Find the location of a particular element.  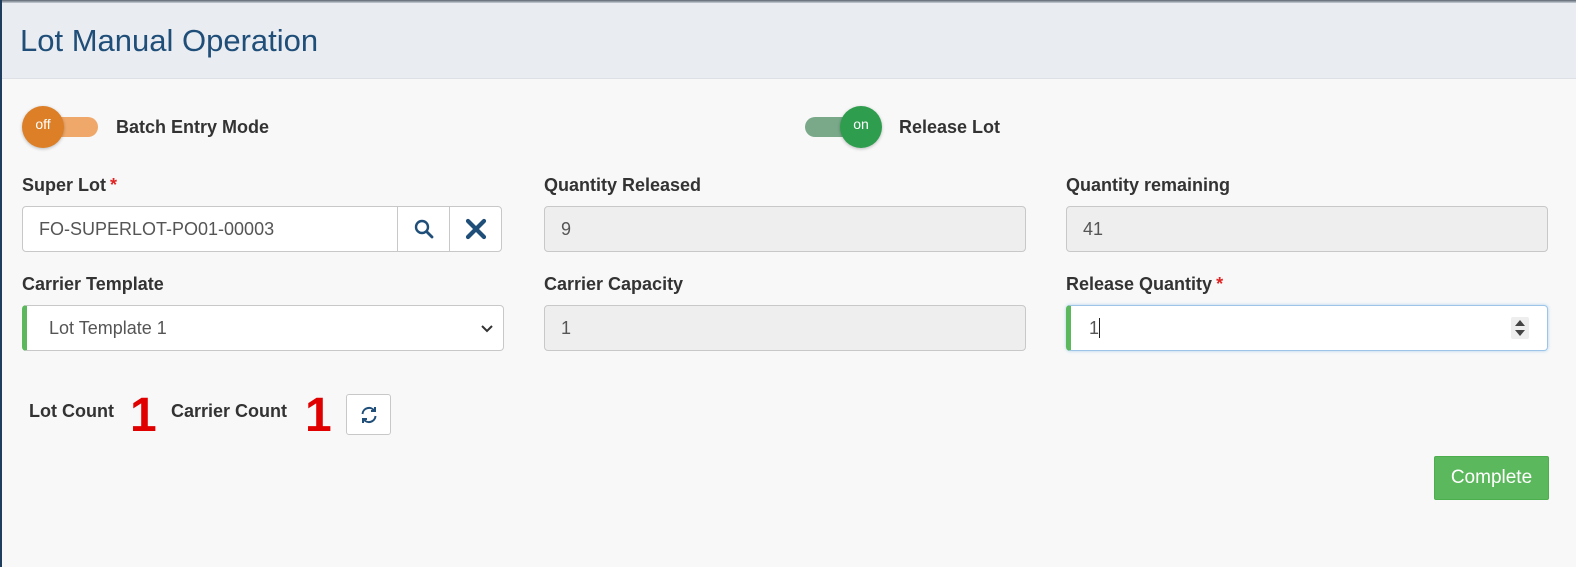

quantity-released-label: Quantity Released is located at coordinates (623, 185).